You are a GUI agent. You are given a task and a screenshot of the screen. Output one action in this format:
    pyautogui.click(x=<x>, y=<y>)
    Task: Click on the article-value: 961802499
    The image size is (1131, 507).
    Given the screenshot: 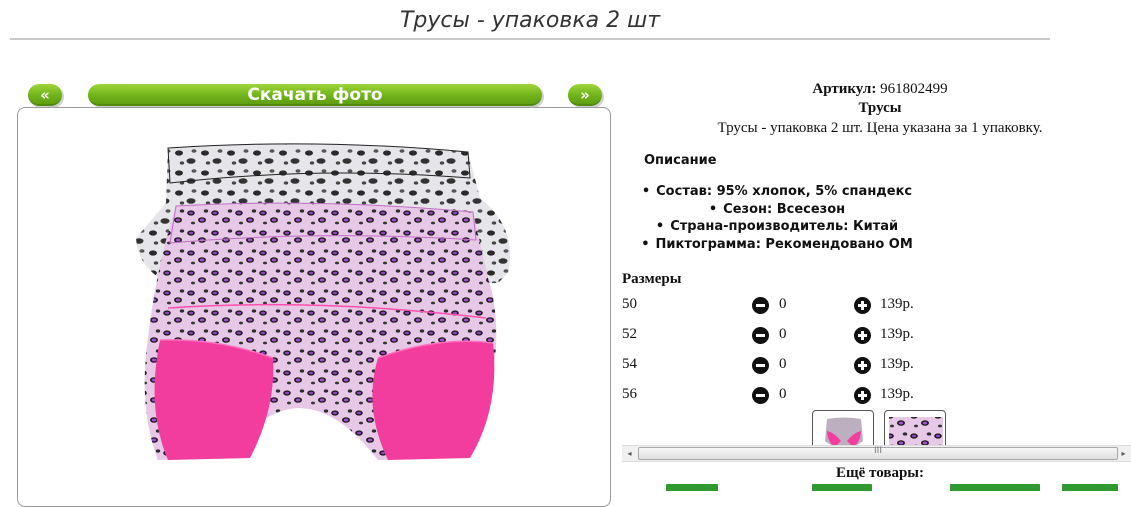 What is the action you would take?
    pyautogui.click(x=914, y=89)
    